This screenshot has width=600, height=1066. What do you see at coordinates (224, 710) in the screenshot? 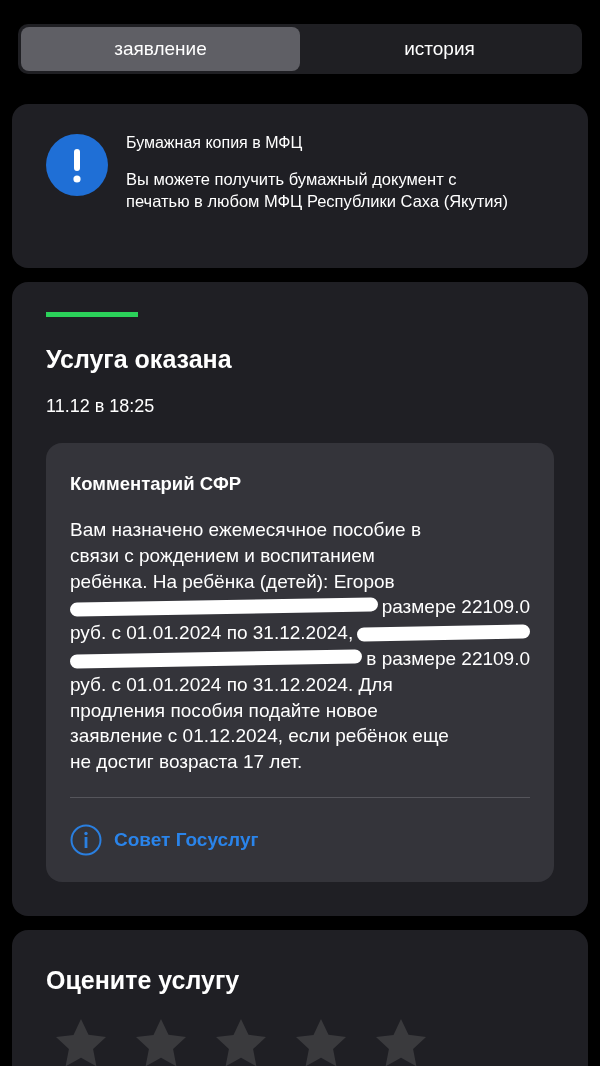
I see `comment-text: продления пособия подайте новое` at bounding box center [224, 710].